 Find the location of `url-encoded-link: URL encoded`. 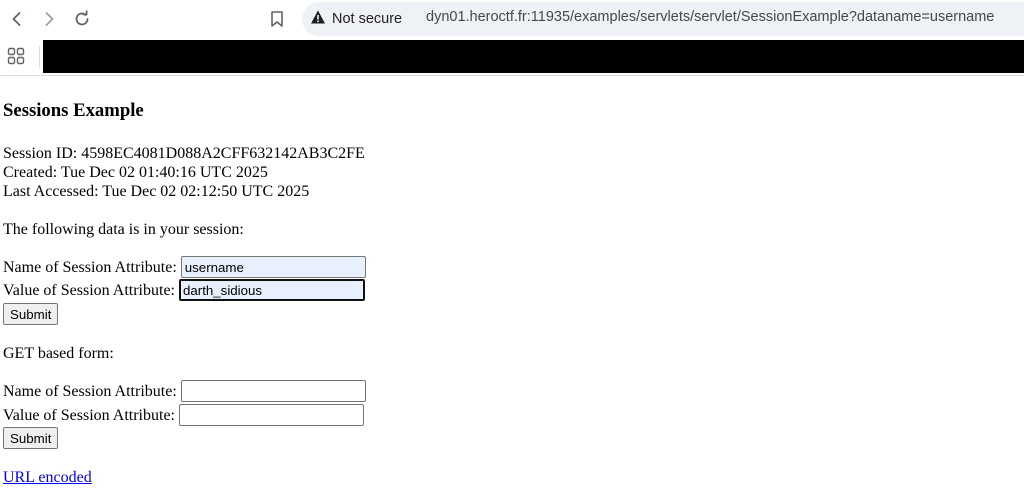

url-encoded-link: URL encoded is located at coordinates (47, 477).